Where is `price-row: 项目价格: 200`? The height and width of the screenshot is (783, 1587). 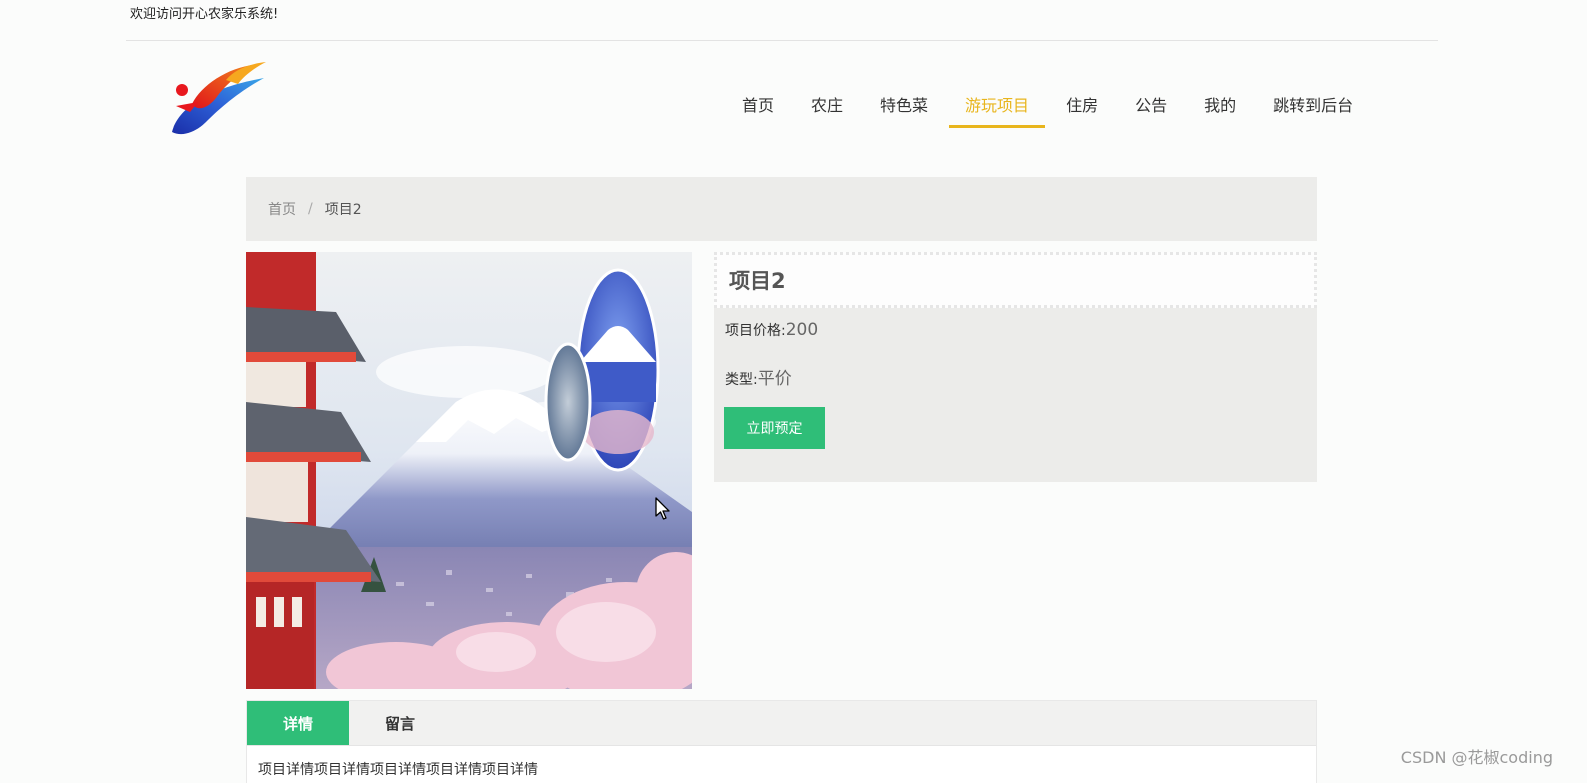 price-row: 项目价格: 200 is located at coordinates (771, 330).